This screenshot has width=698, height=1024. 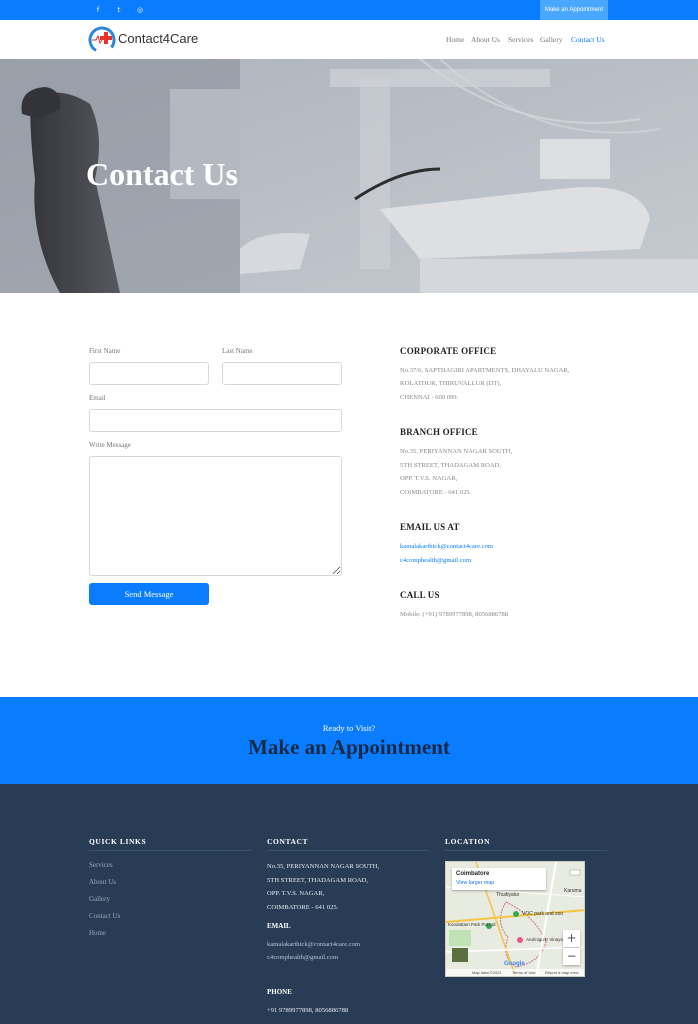 What do you see at coordinates (454, 614) in the screenshot?
I see `phone-numbers: Mobile: (+91) 9789977898, 8056886788` at bounding box center [454, 614].